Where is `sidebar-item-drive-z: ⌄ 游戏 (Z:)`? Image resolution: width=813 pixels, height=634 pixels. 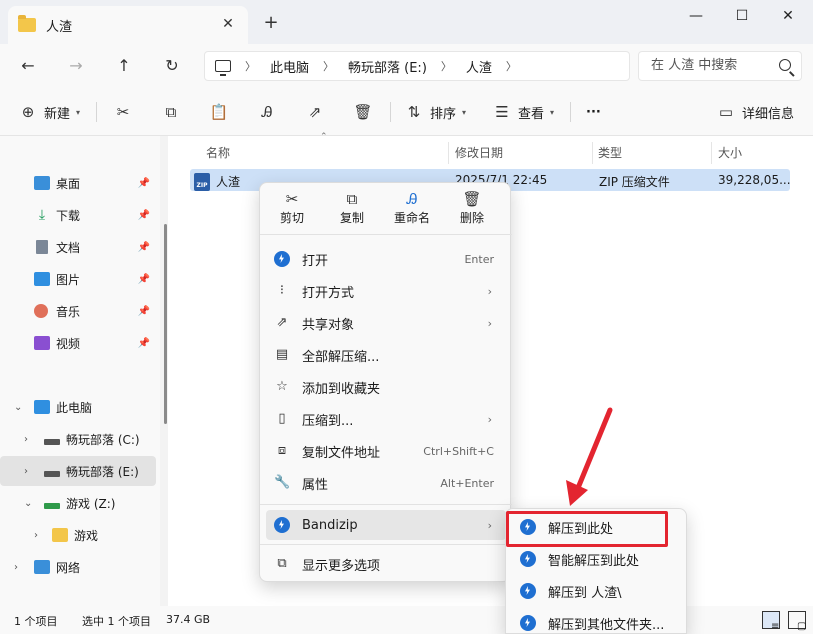 sidebar-item-drive-z: ⌄ 游戏 (Z:) is located at coordinates (78, 503).